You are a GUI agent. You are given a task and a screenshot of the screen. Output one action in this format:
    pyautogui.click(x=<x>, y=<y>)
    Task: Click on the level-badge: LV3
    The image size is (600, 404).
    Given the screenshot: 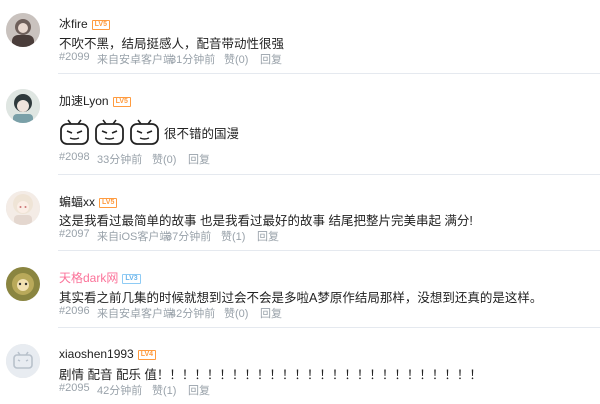 What is the action you would take?
    pyautogui.click(x=131, y=278)
    